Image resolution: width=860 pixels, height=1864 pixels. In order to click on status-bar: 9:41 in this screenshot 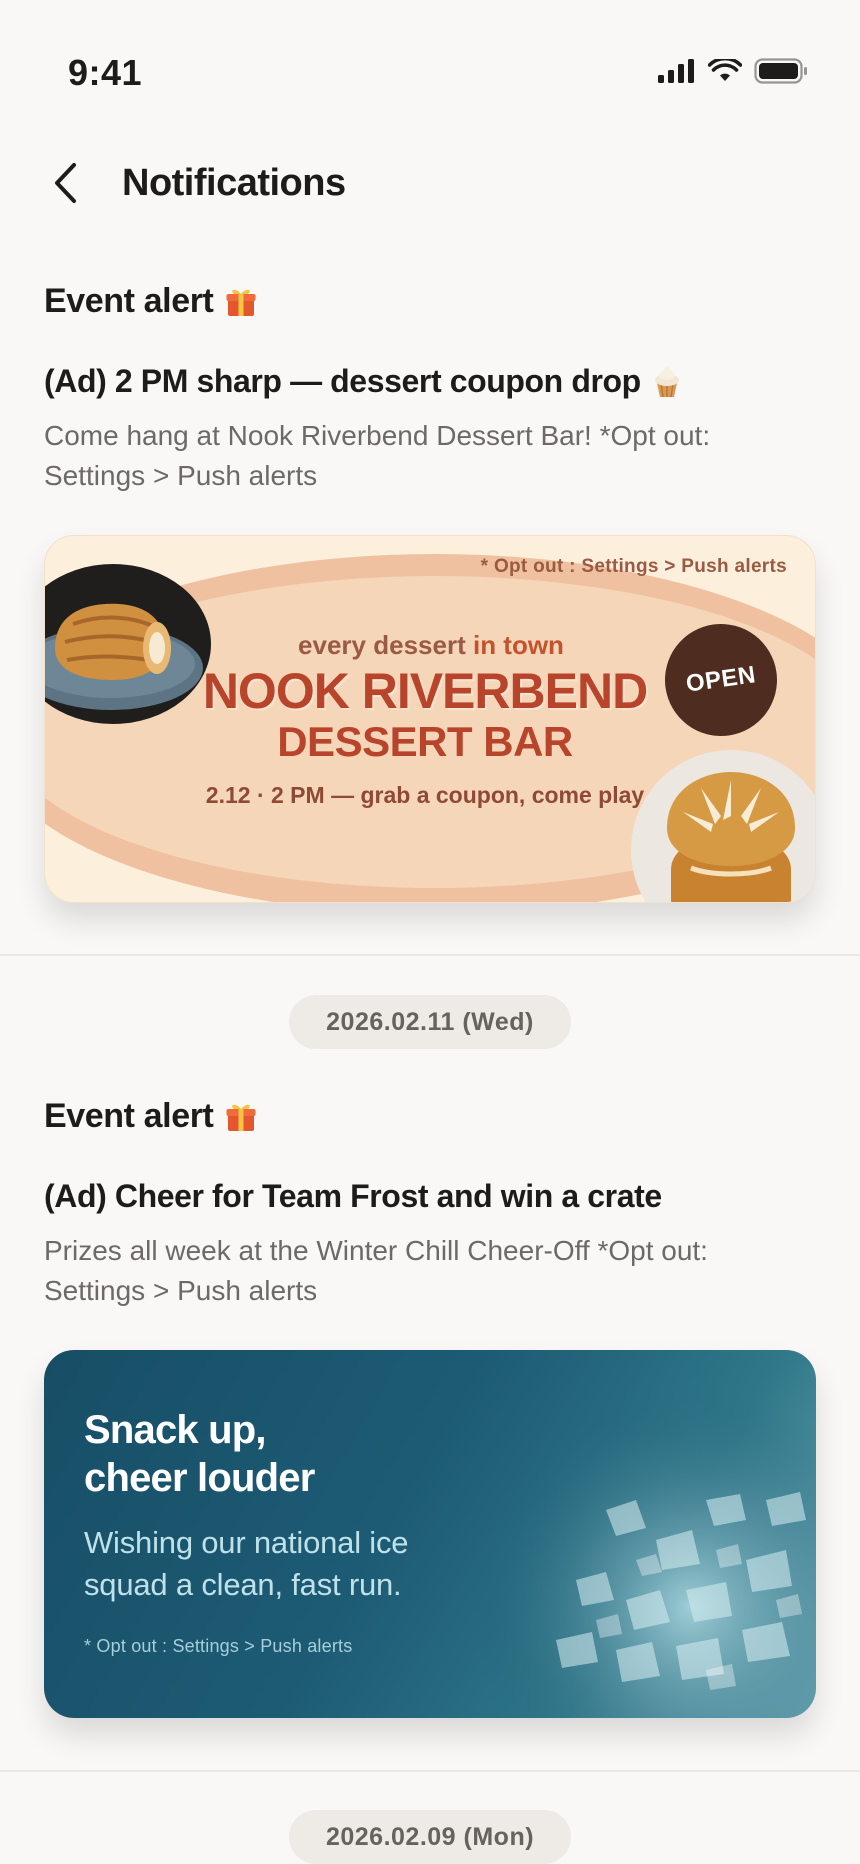, I will do `click(430, 75)`.